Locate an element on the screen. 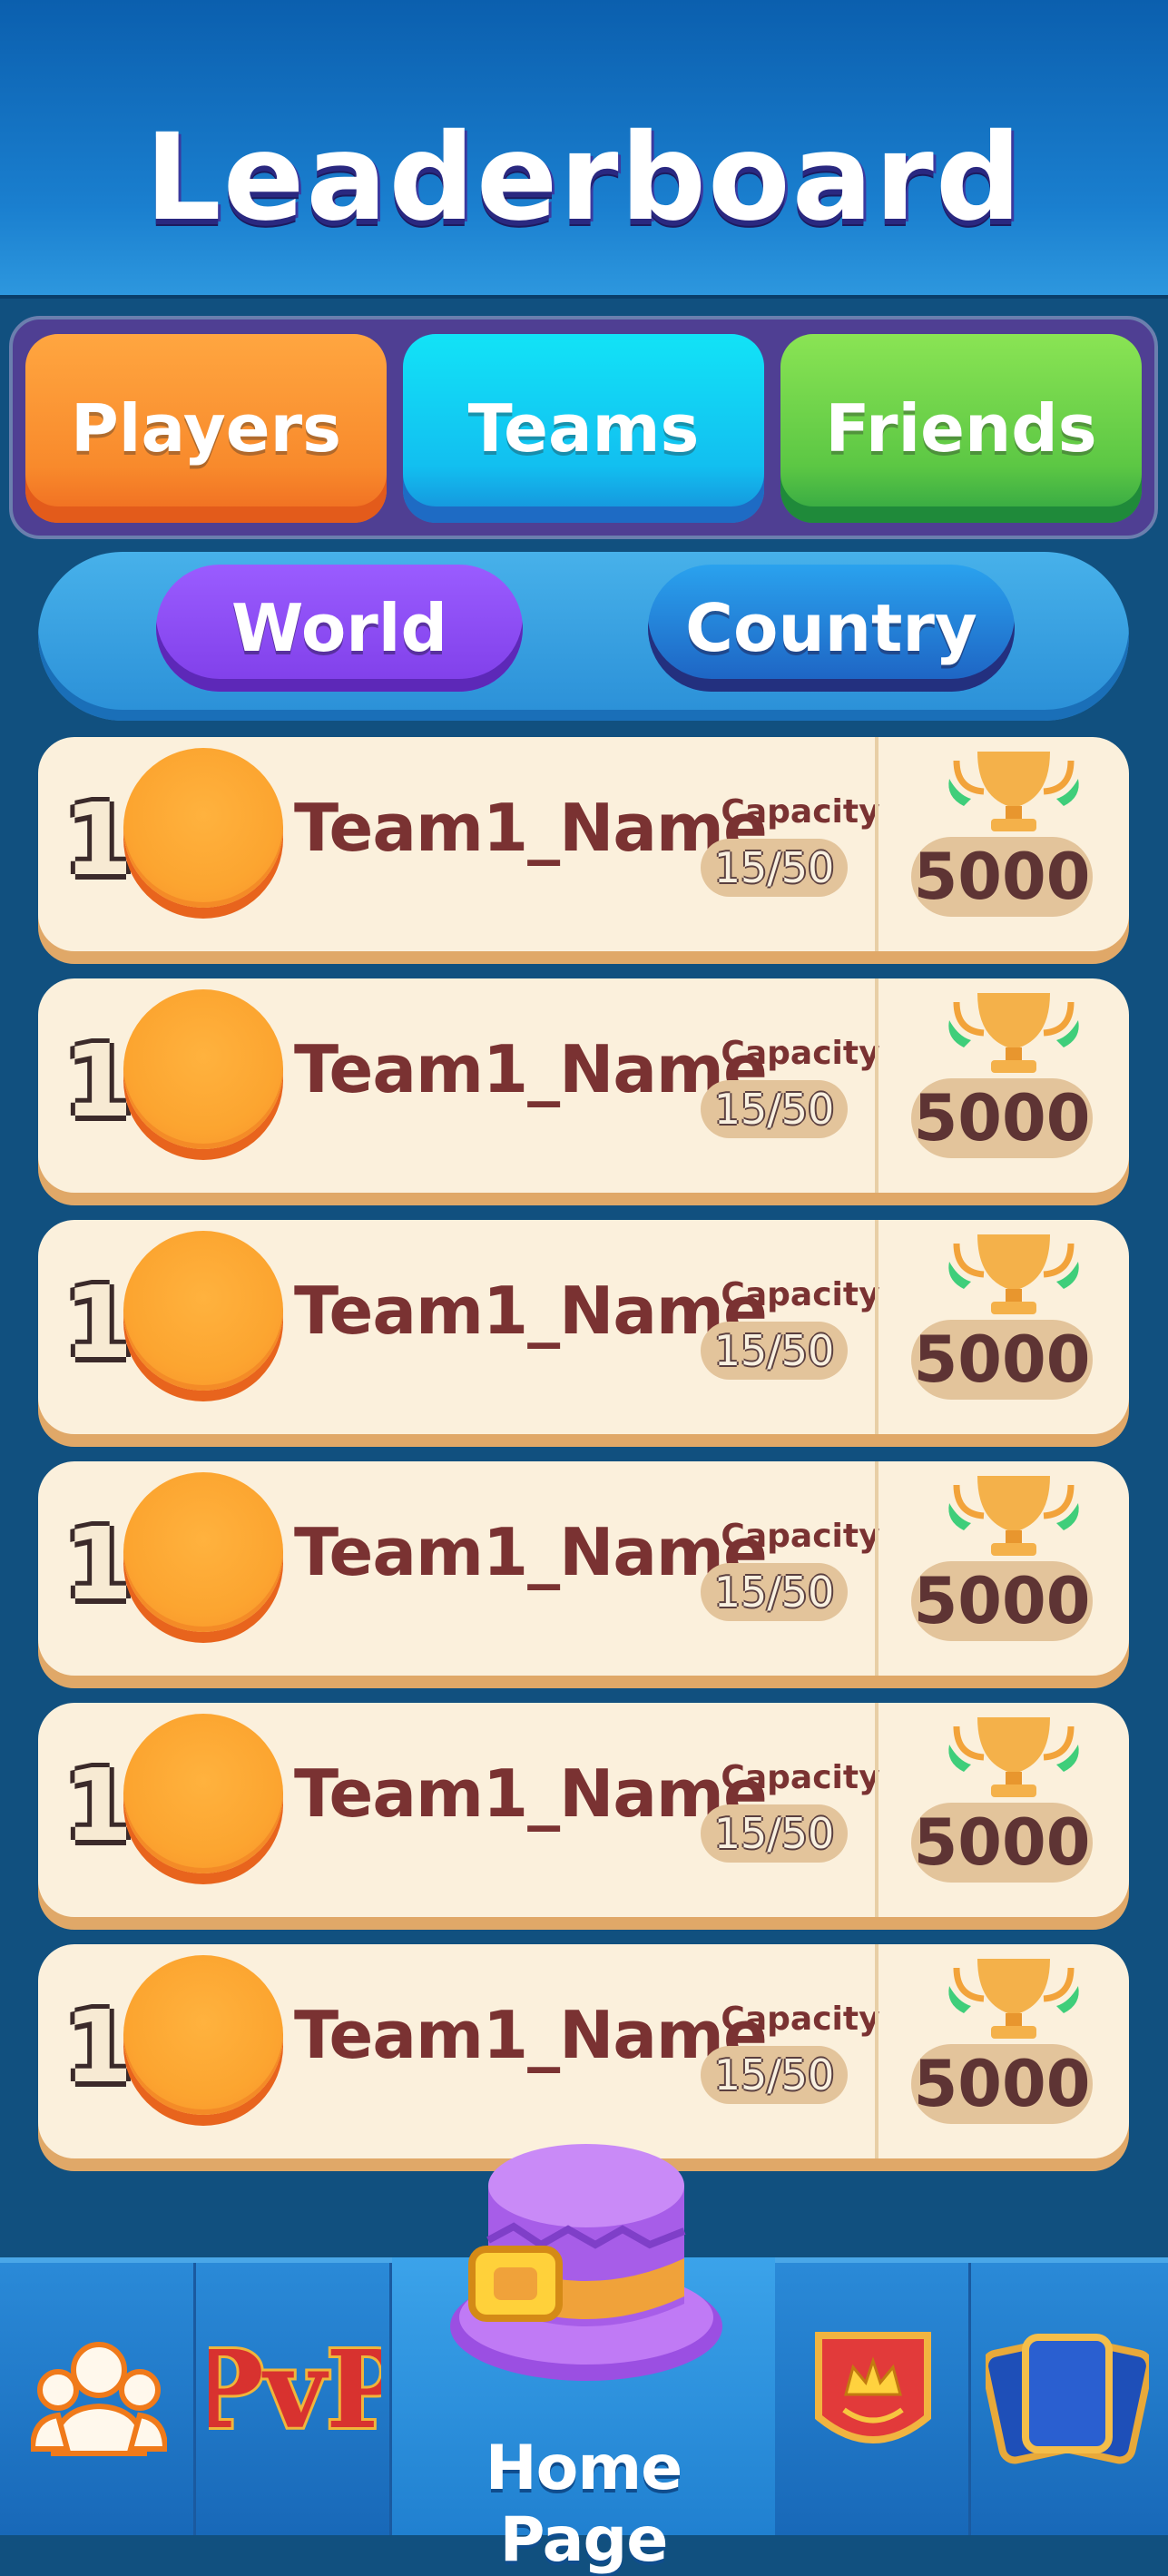  pvp-icon: PvP is located at coordinates (295, 2389).